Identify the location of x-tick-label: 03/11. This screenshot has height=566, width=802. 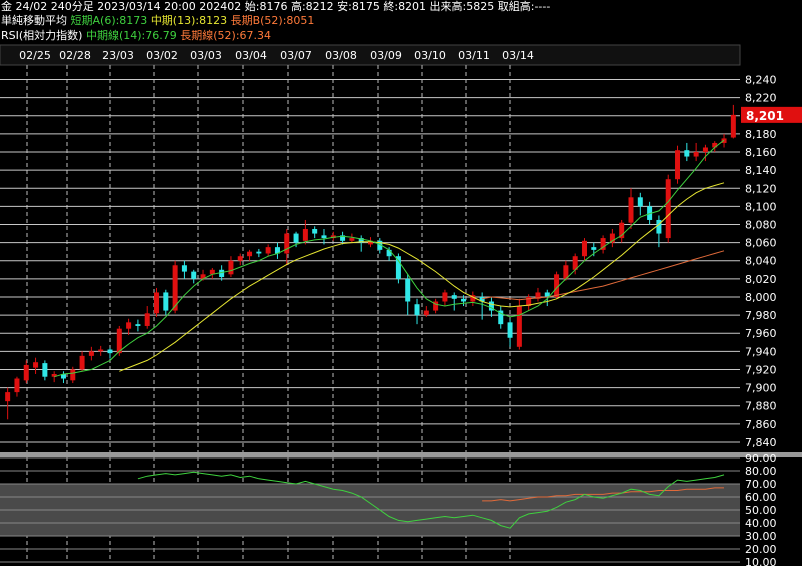
(474, 55).